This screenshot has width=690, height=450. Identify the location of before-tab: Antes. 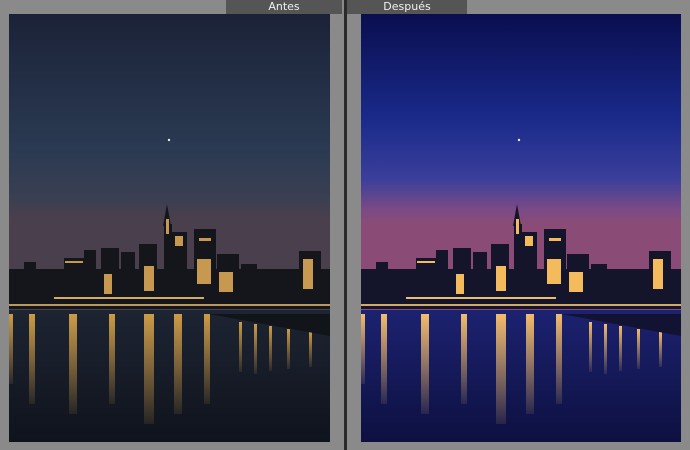
(284, 7).